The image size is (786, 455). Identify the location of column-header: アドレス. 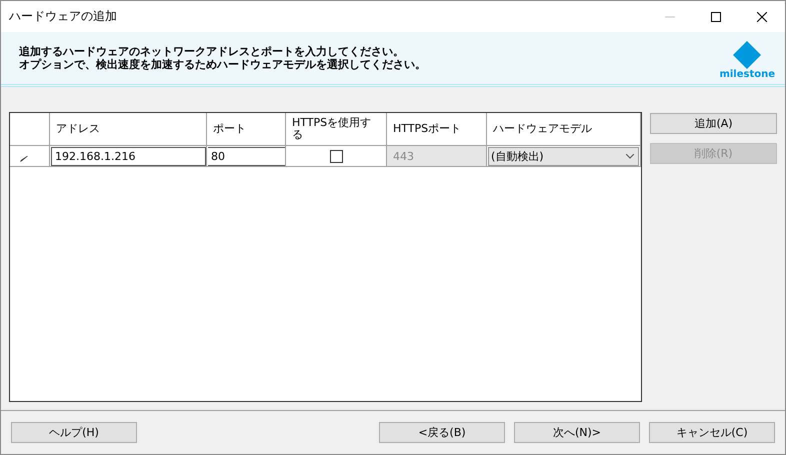
(128, 129).